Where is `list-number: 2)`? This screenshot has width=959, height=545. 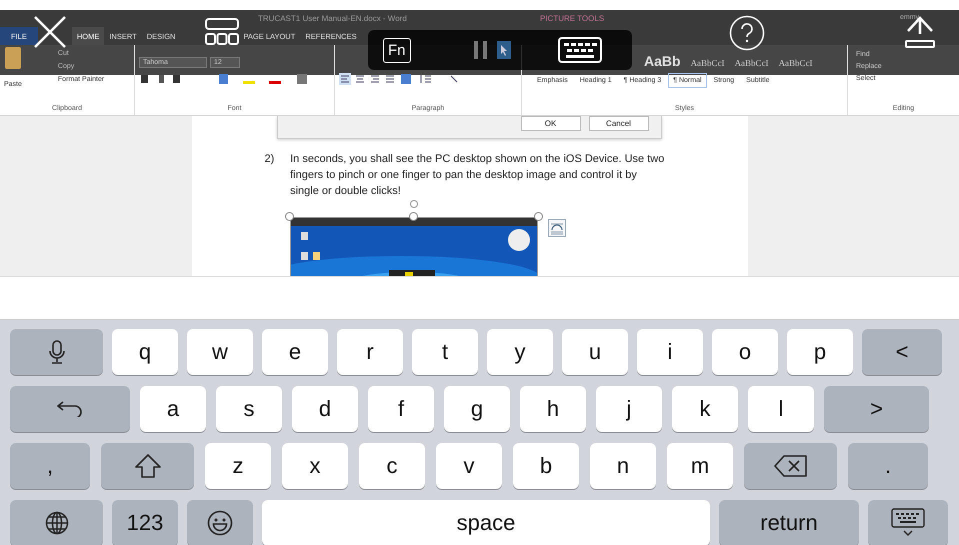 list-number: 2) is located at coordinates (270, 159).